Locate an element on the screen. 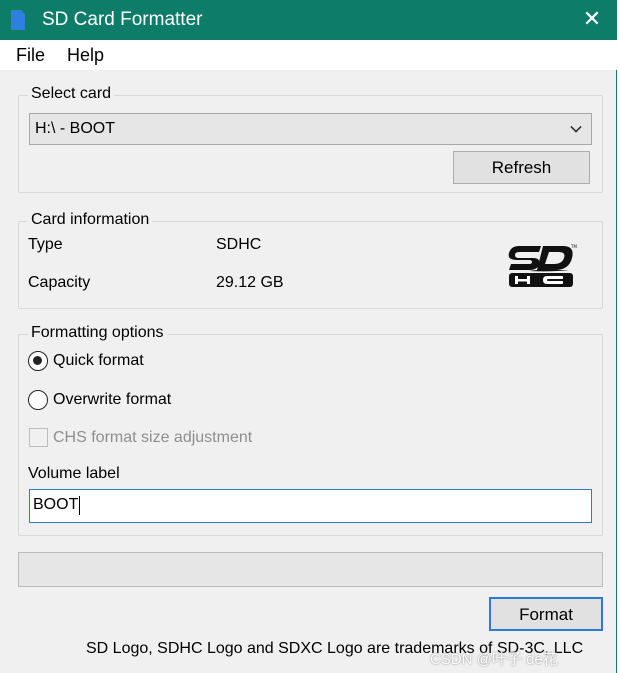  capacity-label: Capacity is located at coordinates (59, 282).